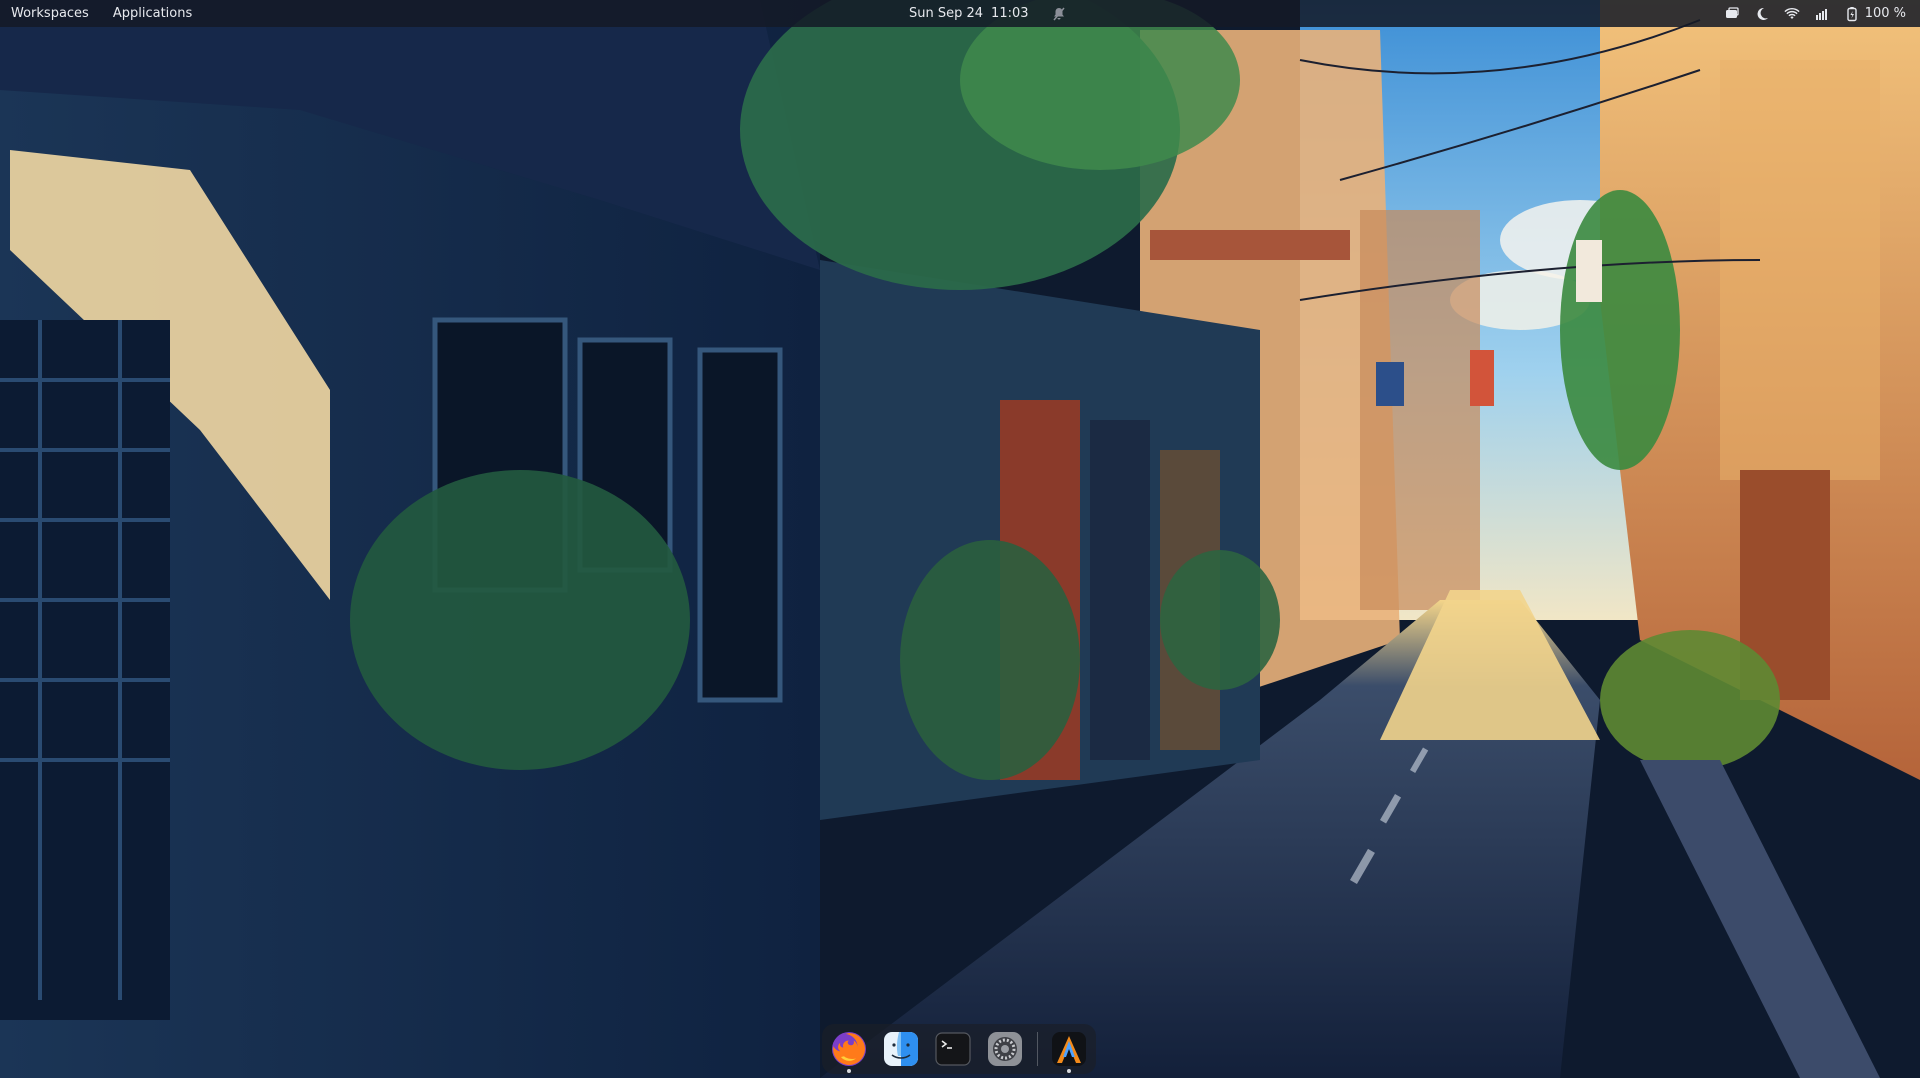 This screenshot has width=1920, height=1078. I want to click on terminal-dock-item, so click(952, 1049).